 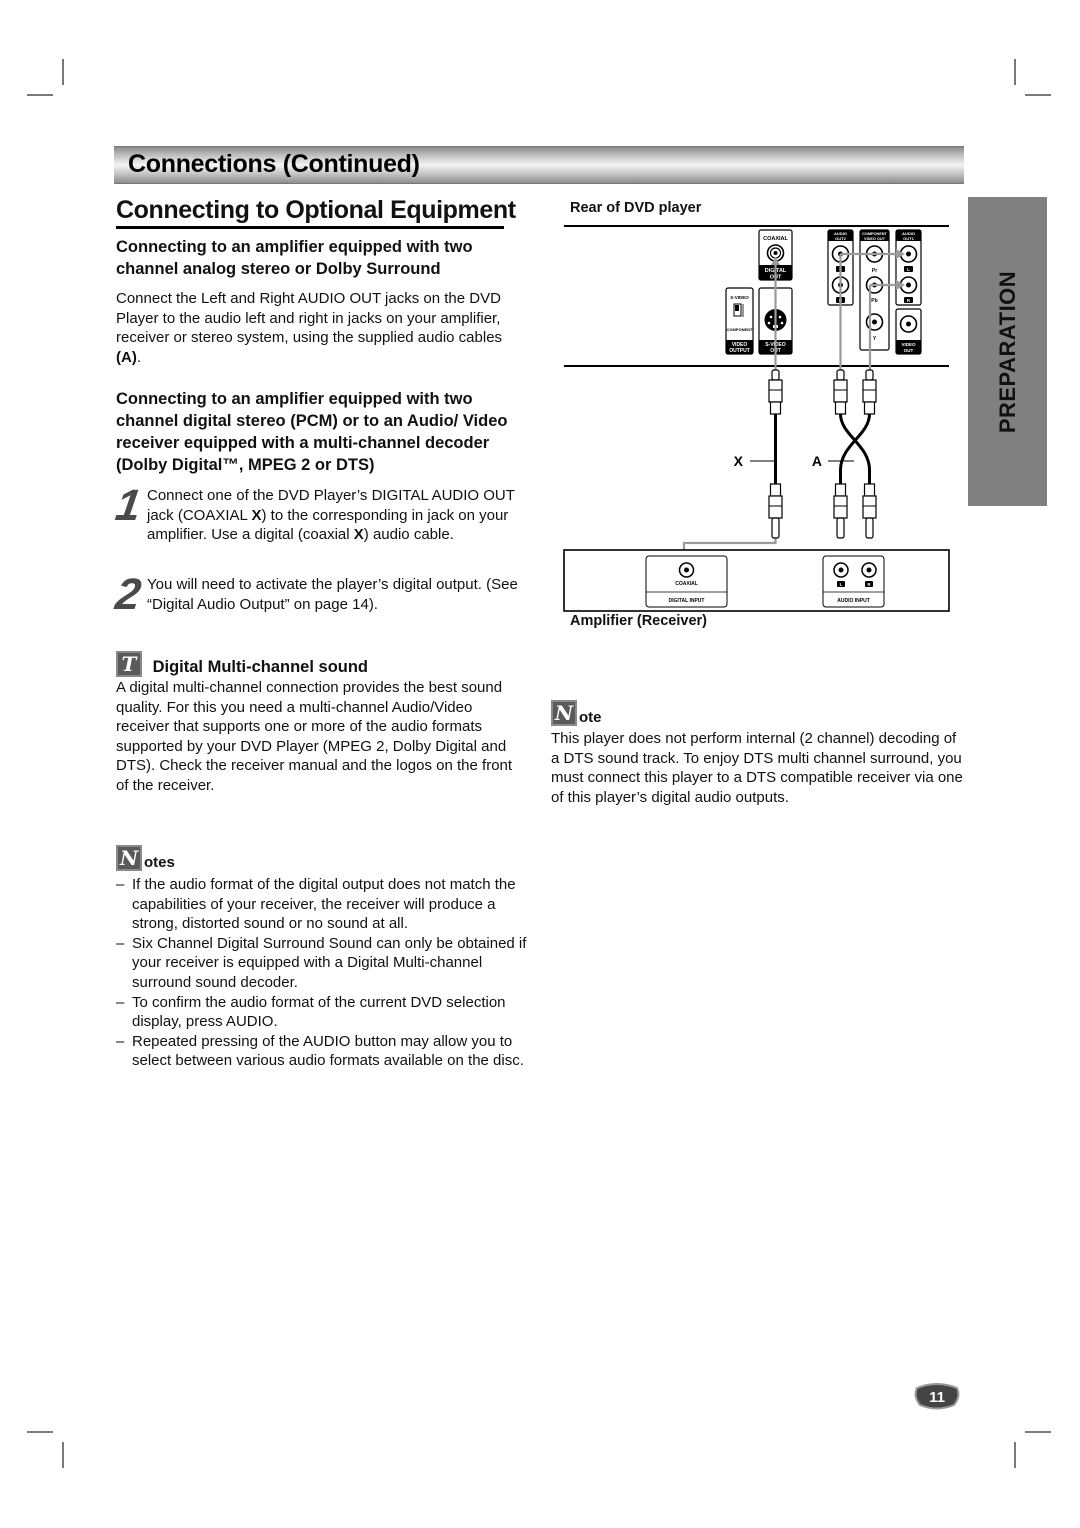 What do you see at coordinates (310, 227) in the screenshot?
I see `section-title-underline` at bounding box center [310, 227].